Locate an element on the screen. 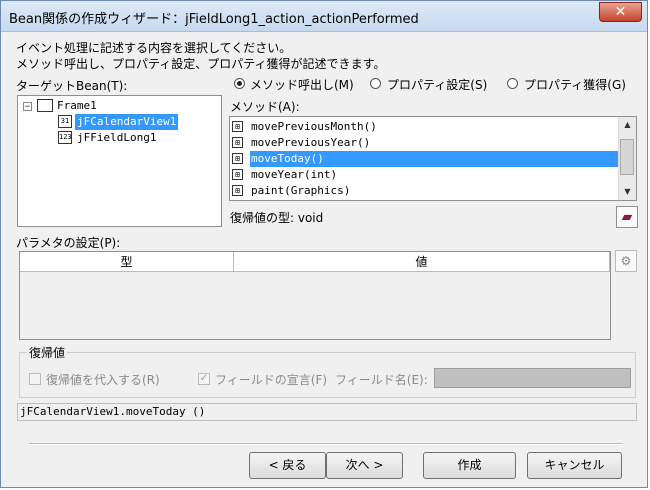 The width and height of the screenshot is (650, 490). radio-method-call is located at coordinates (239, 83).